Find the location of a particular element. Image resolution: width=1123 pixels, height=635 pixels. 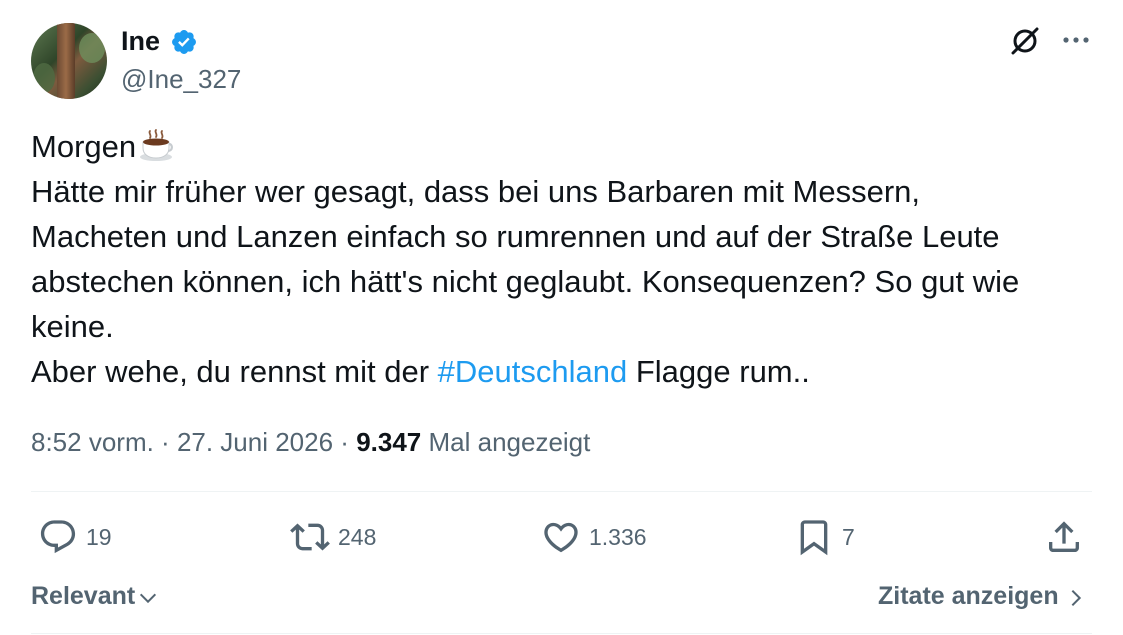

grok-icon is located at coordinates (1025, 41).